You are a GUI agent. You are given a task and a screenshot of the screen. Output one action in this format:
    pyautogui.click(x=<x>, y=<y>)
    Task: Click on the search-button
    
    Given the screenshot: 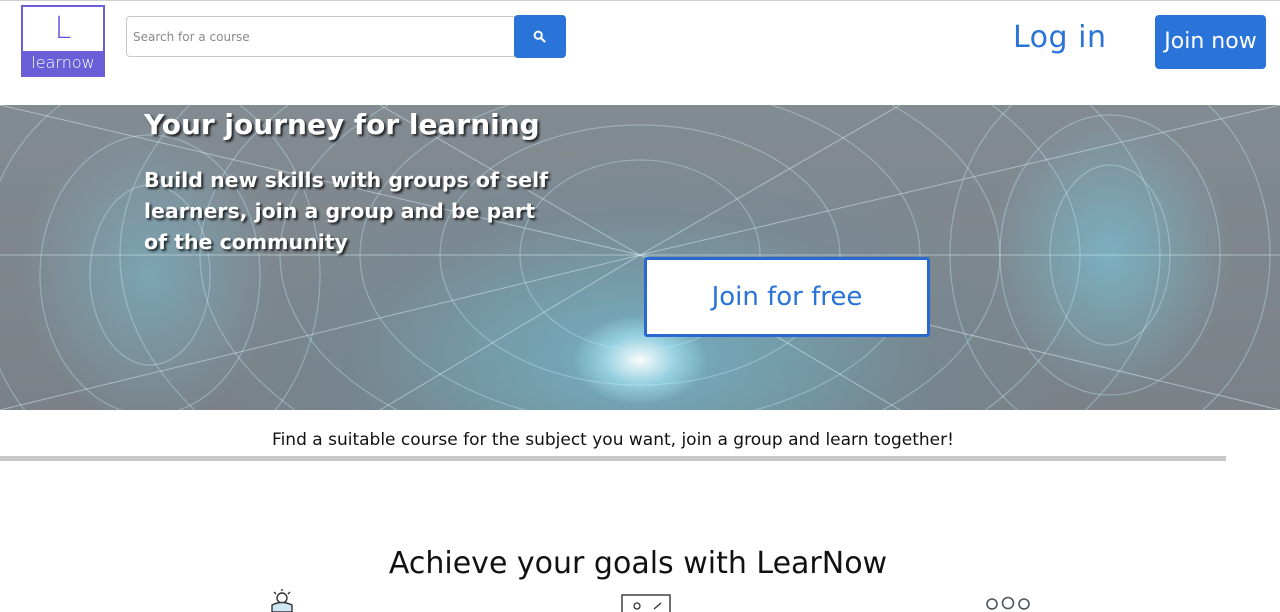 What is the action you would take?
    pyautogui.click(x=540, y=36)
    